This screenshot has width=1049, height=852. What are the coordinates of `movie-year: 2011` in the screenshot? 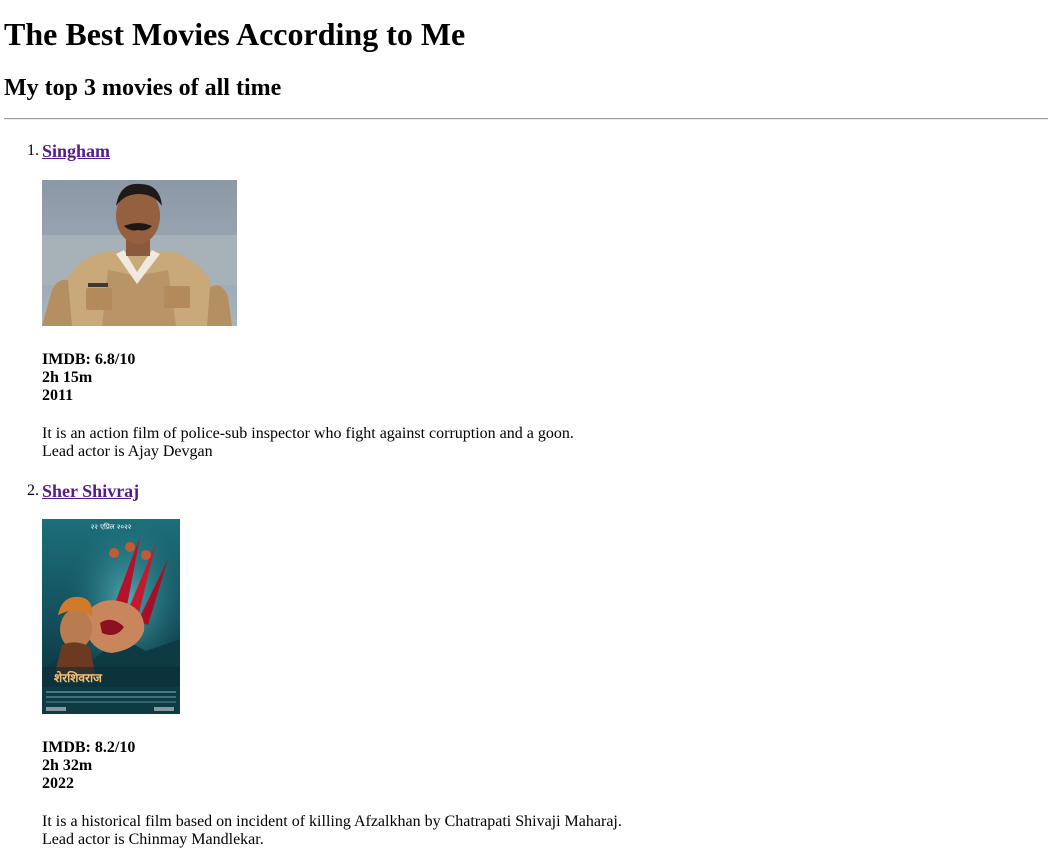 It's located at (58, 395).